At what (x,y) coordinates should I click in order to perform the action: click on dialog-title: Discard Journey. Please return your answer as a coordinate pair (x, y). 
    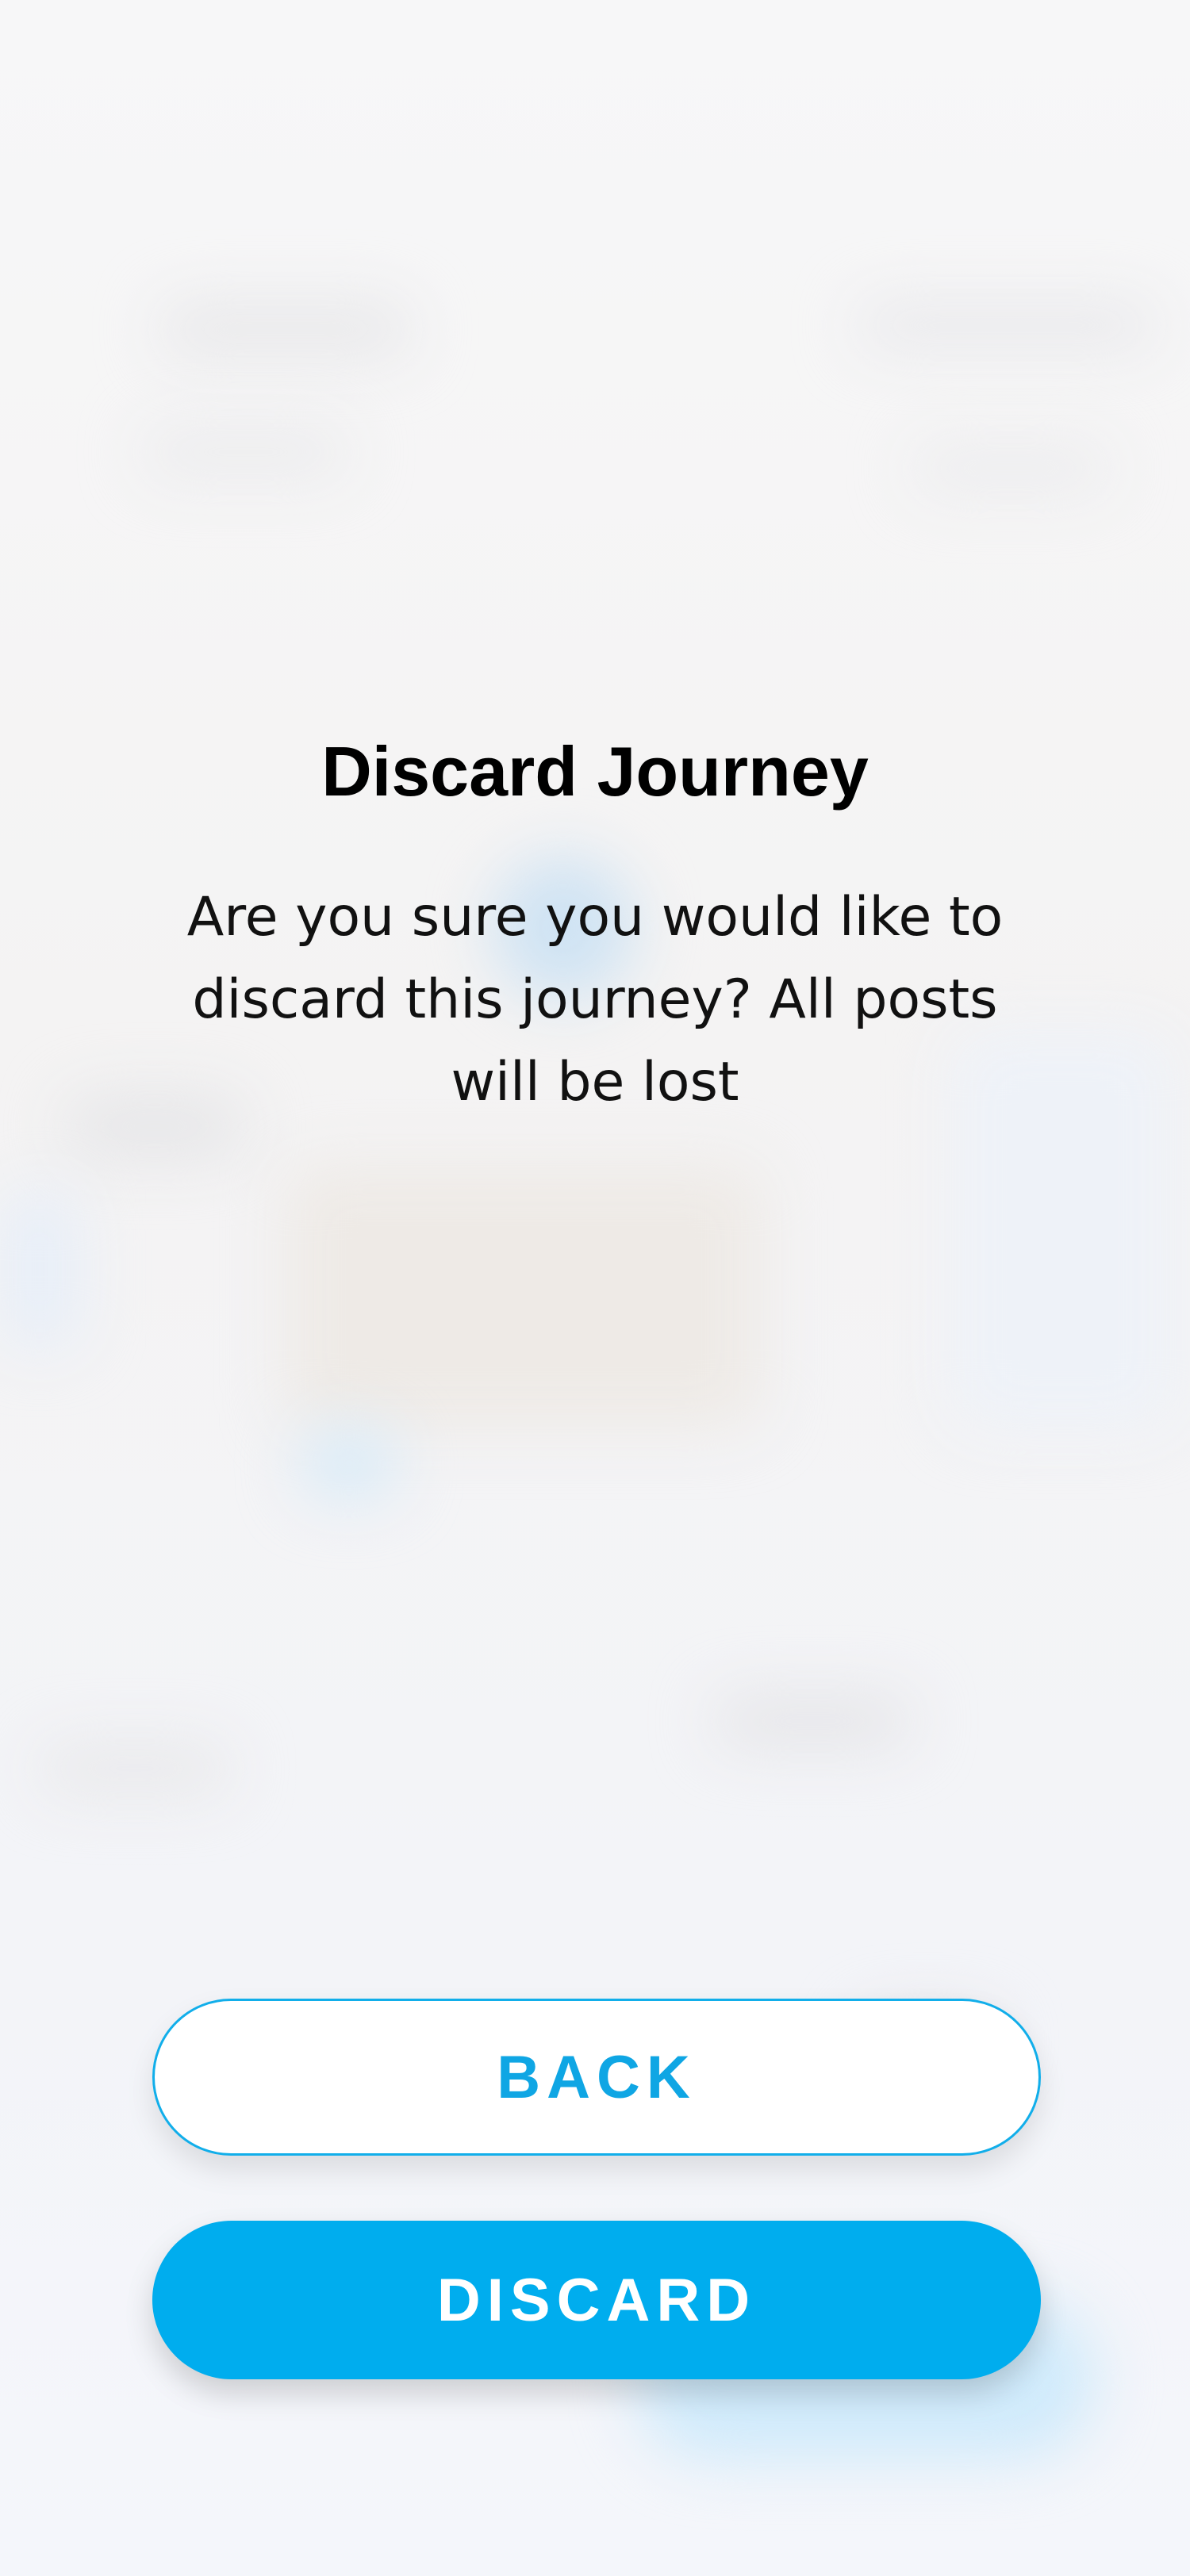
    Looking at the image, I should click on (595, 771).